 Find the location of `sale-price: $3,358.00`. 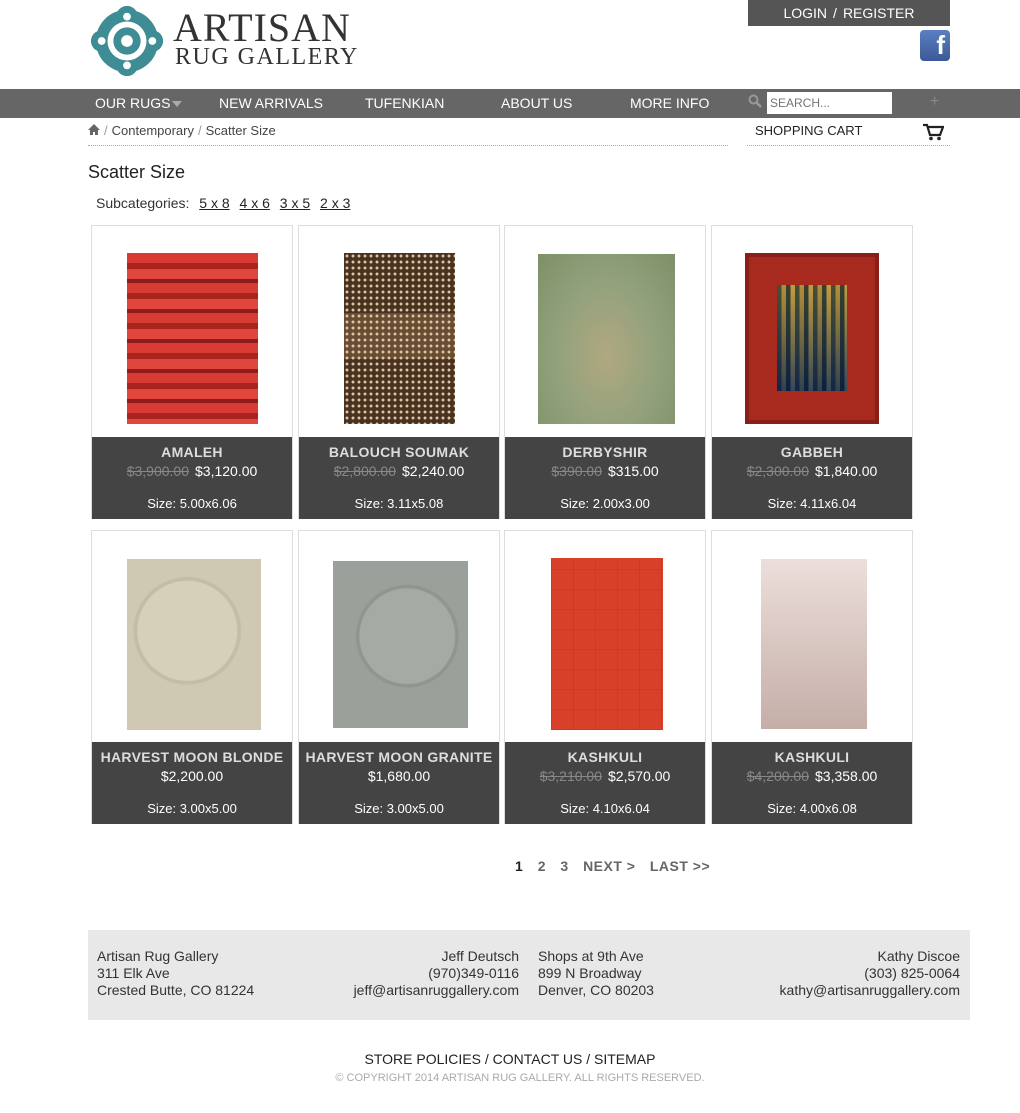

sale-price: $3,358.00 is located at coordinates (846, 776).